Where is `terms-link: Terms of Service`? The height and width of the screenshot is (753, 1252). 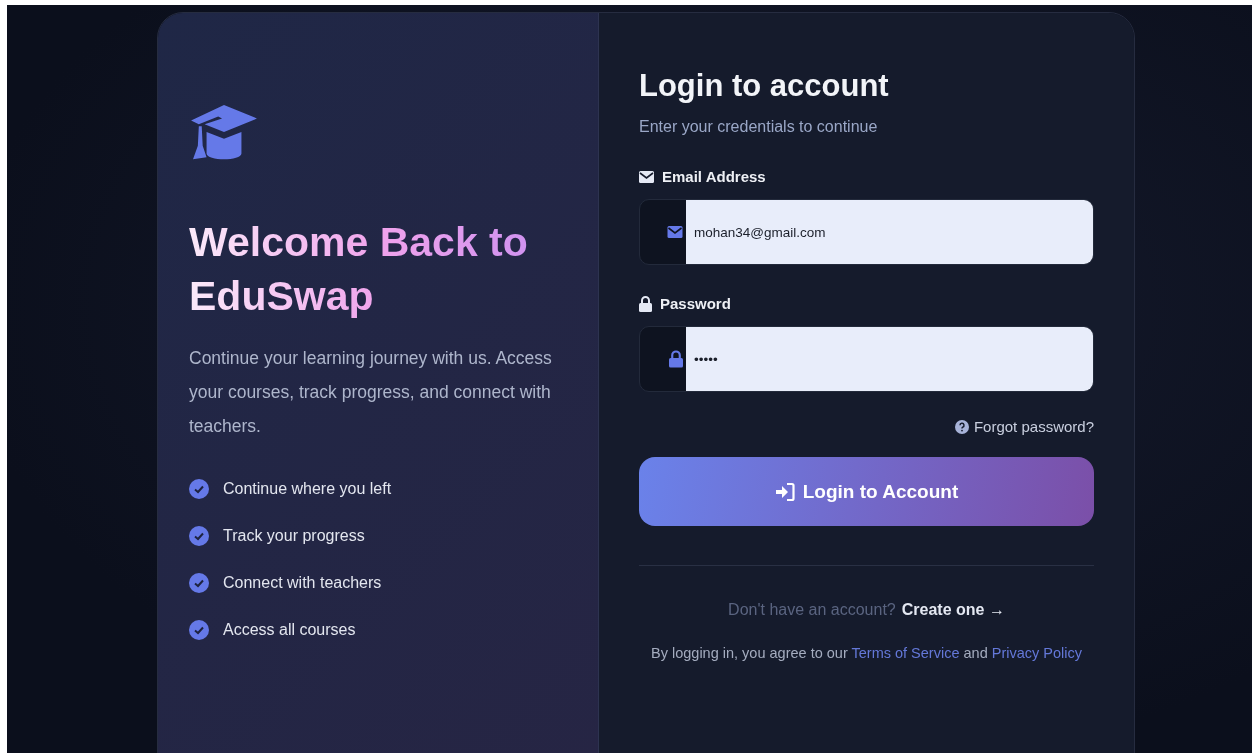
terms-link: Terms of Service is located at coordinates (905, 653).